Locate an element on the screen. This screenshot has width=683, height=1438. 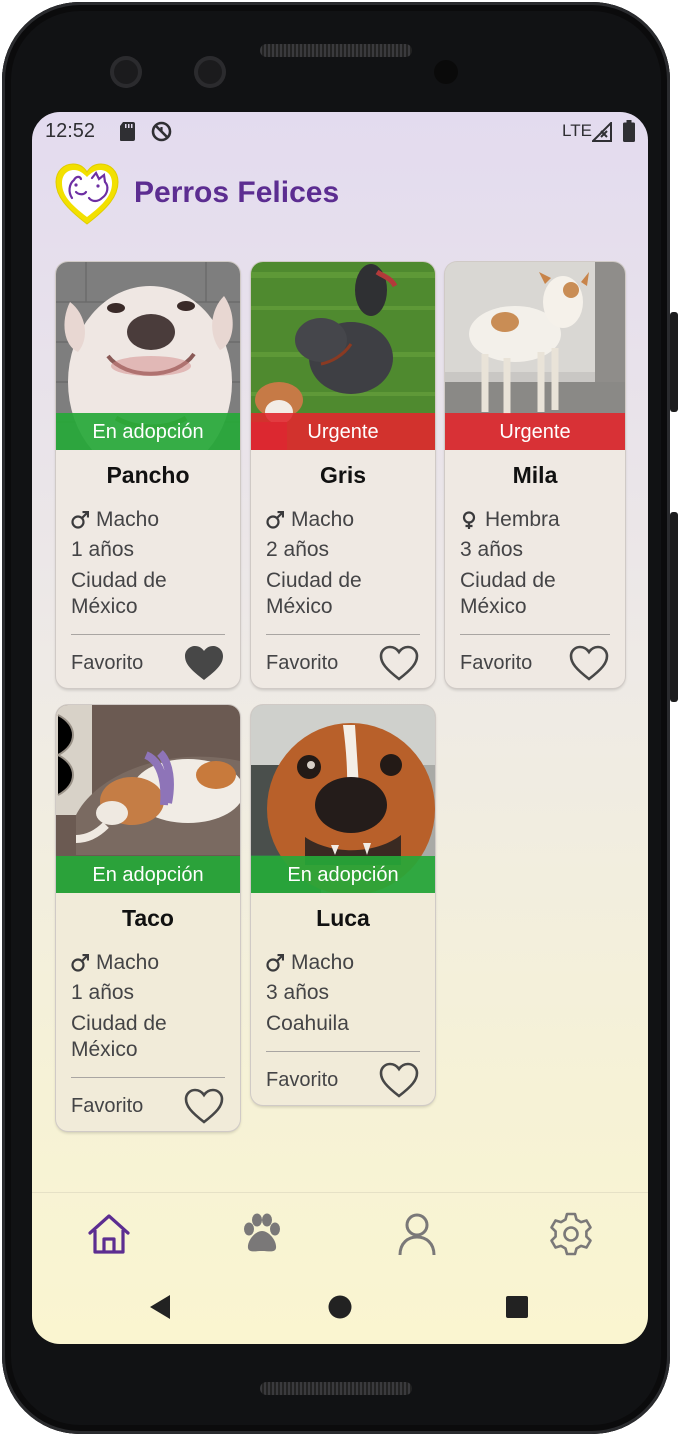
app-logo is located at coordinates (87, 194).